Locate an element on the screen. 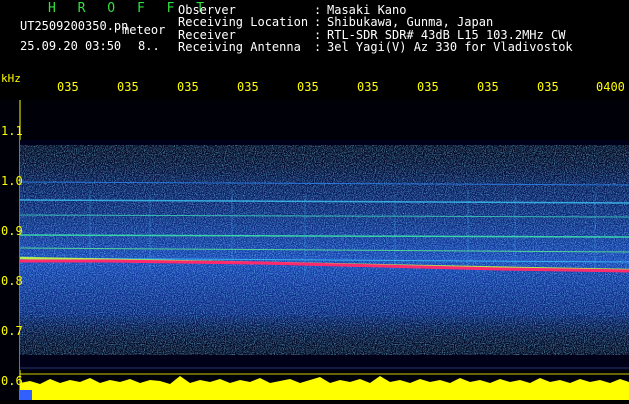 This screenshot has width=629, height=404. freq-tick-label: 0.9 is located at coordinates (12, 231).